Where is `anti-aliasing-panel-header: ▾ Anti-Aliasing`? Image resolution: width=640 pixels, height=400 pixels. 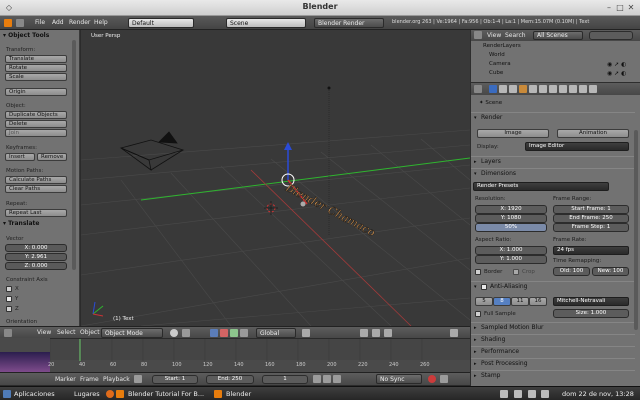
anti-aliasing-panel-header: ▾ Anti-Aliasing is located at coordinates (553, 286).